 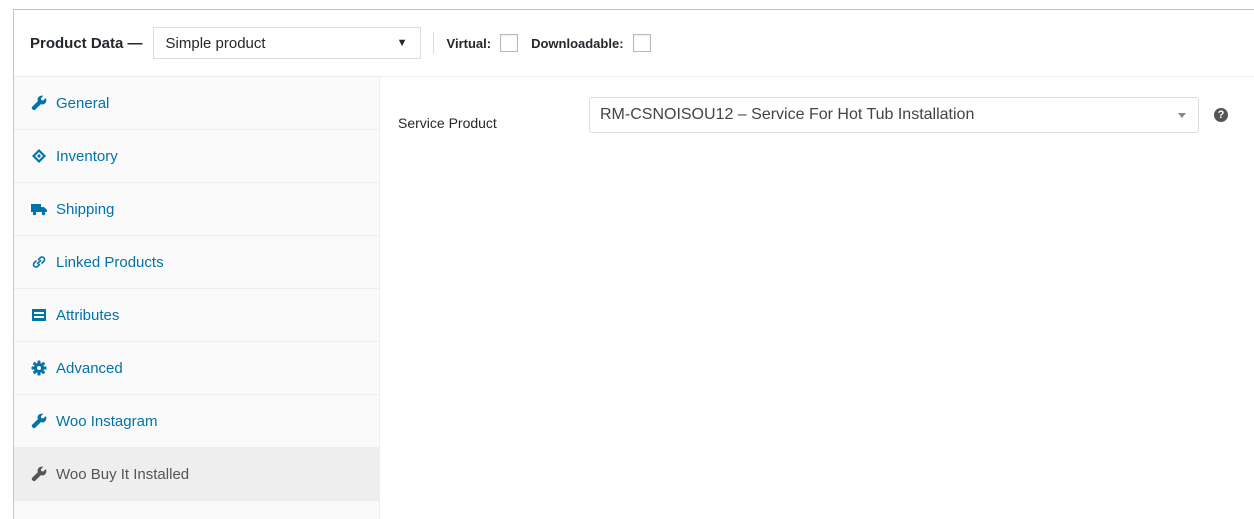 I want to click on tab-inventory: Inventory, so click(x=196, y=156).